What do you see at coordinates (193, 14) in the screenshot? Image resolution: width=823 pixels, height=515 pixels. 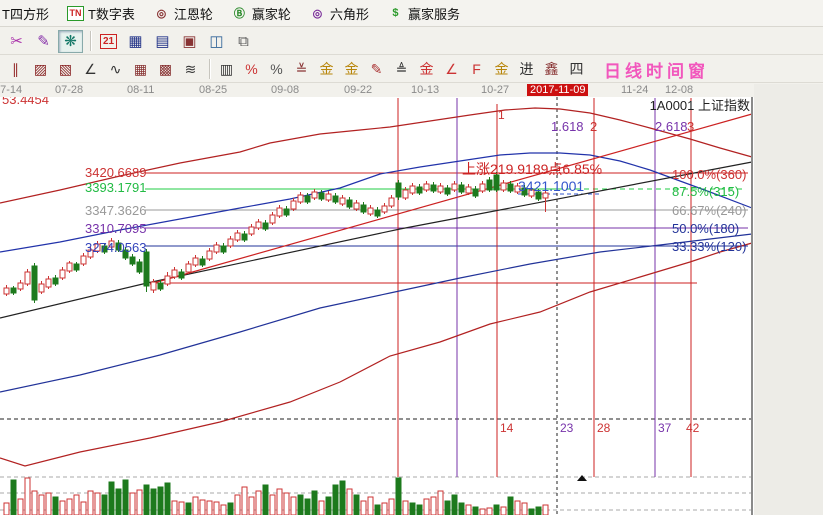 I see `menu-item-label: 江恩轮` at bounding box center [193, 14].